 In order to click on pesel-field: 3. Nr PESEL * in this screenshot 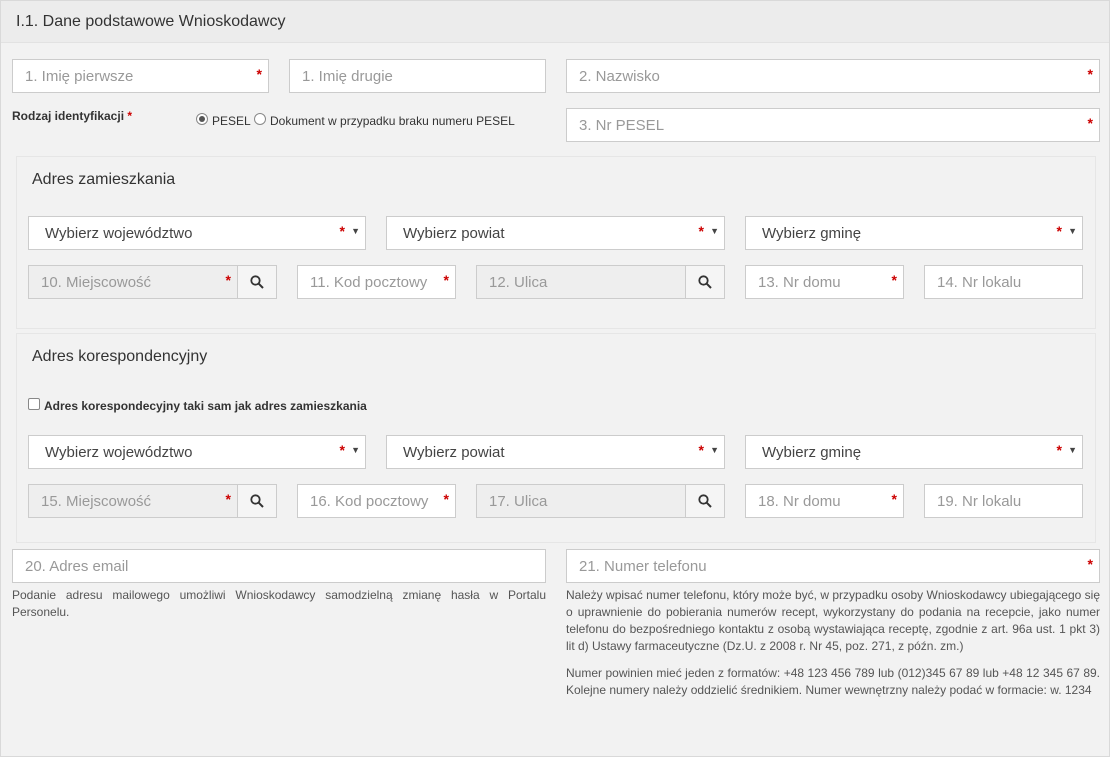, I will do `click(833, 125)`.